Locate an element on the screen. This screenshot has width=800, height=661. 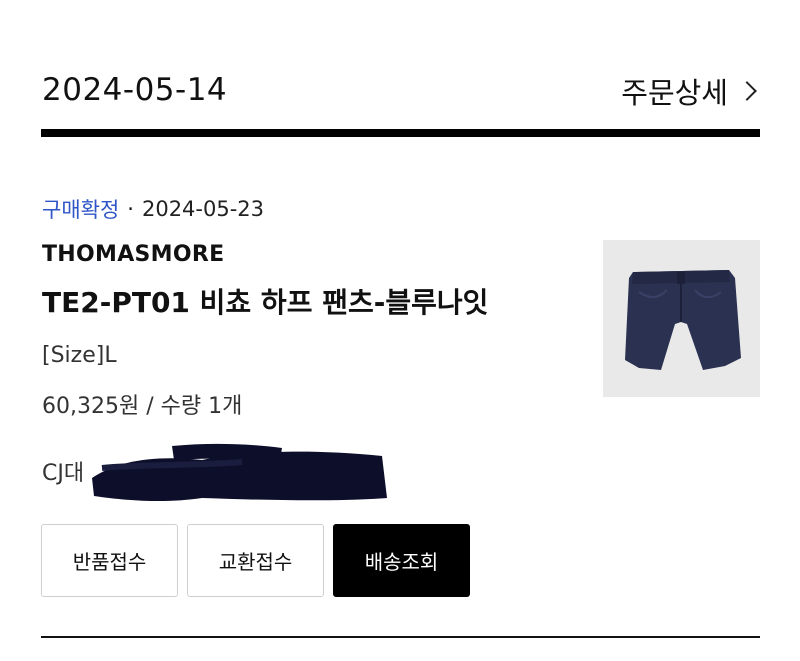
order-header: 2024-05-14 주문상세 is located at coordinates (401, 92).